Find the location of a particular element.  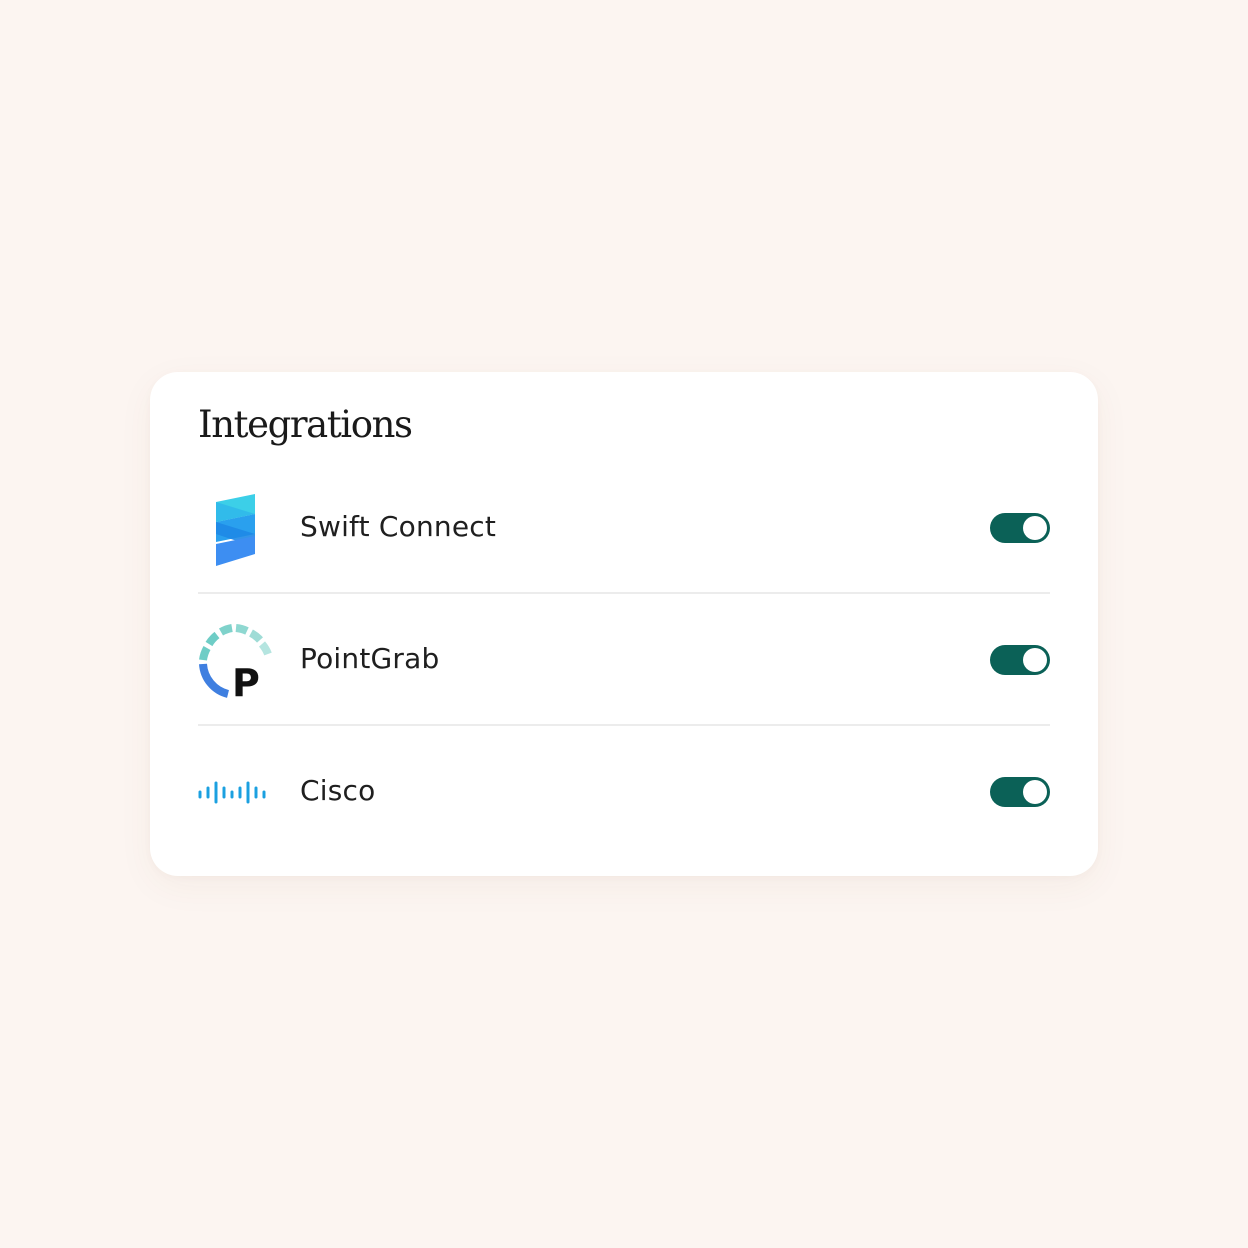

integration-name: Swift Connect is located at coordinates (398, 526).